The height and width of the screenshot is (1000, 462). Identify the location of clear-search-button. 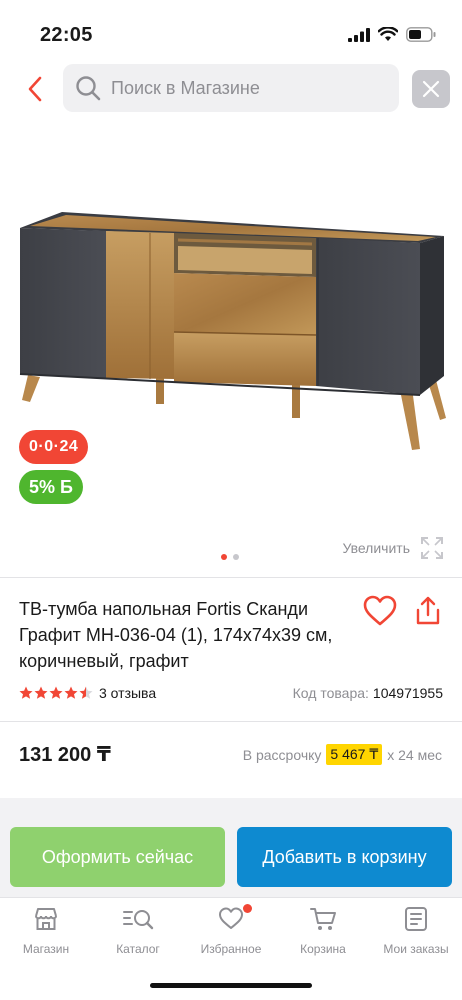
(431, 89).